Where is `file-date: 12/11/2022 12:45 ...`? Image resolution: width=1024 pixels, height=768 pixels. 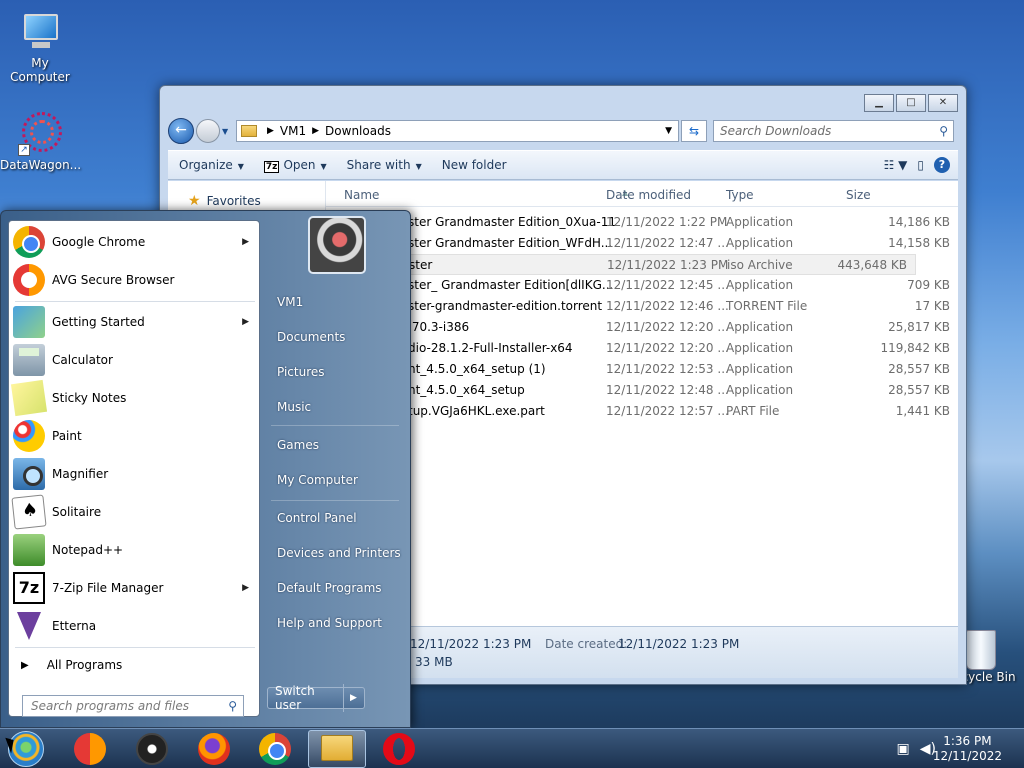 file-date: 12/11/2022 12:45 ... is located at coordinates (667, 285).